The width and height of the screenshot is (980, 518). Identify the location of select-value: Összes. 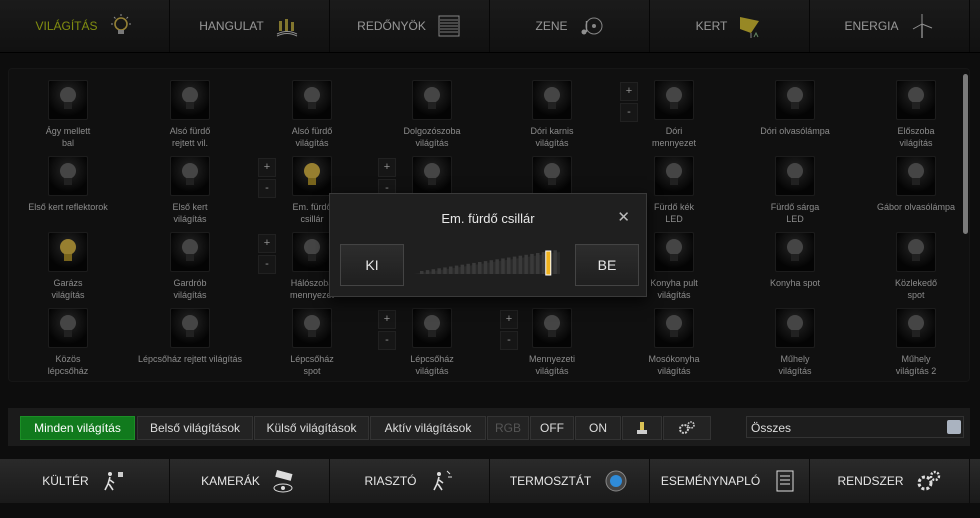
(771, 428).